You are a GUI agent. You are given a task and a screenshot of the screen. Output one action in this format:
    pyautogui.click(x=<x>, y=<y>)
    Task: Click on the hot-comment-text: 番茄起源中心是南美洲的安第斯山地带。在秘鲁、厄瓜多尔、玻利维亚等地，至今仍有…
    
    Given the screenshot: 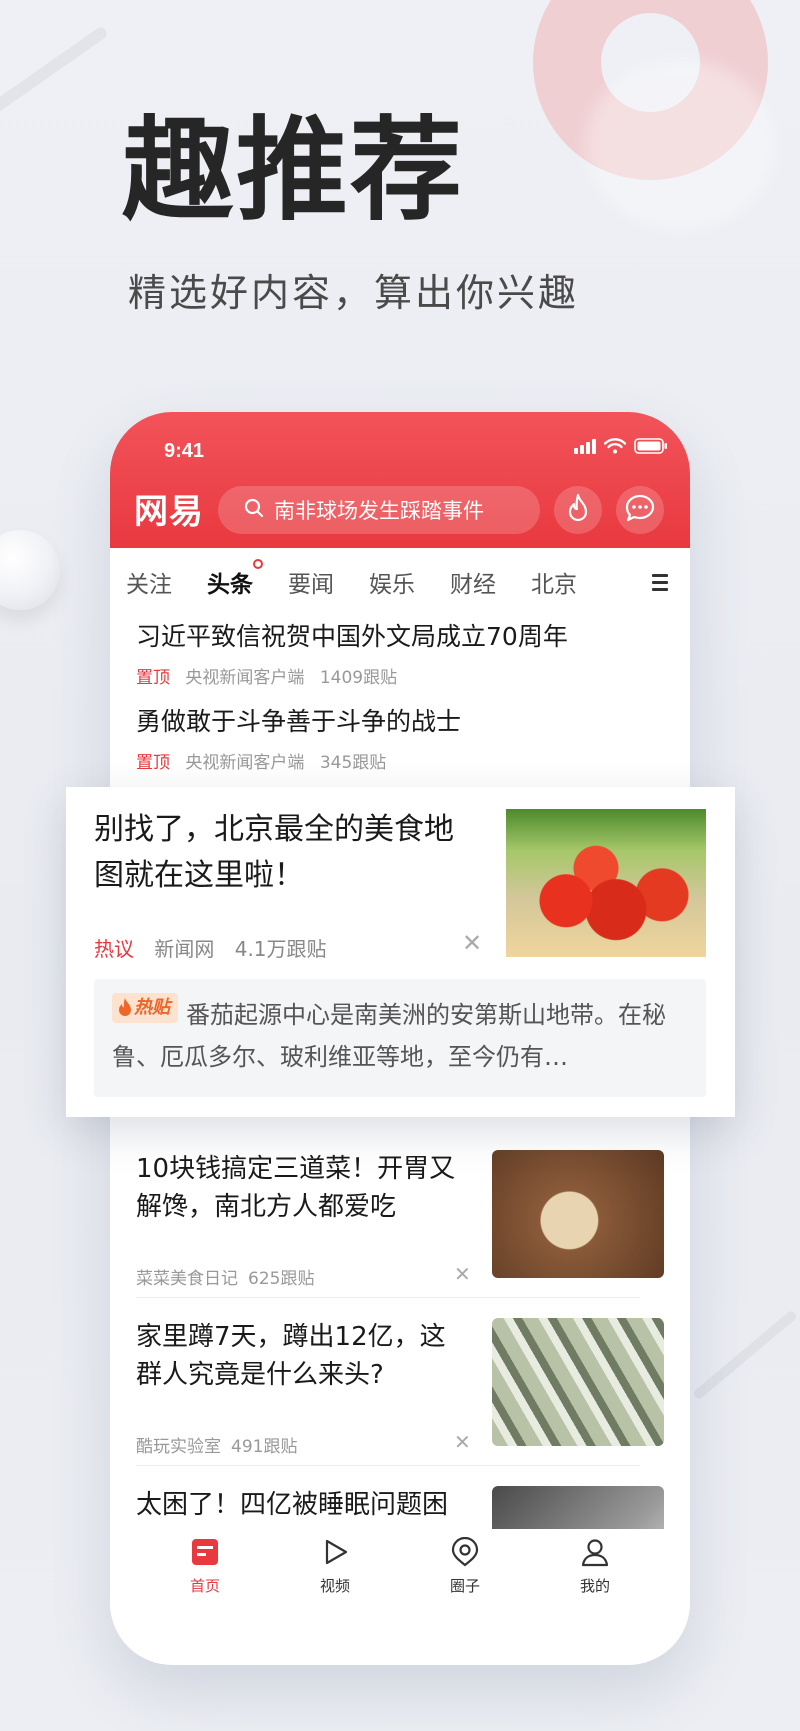 What is the action you would take?
    pyautogui.click(x=389, y=1036)
    